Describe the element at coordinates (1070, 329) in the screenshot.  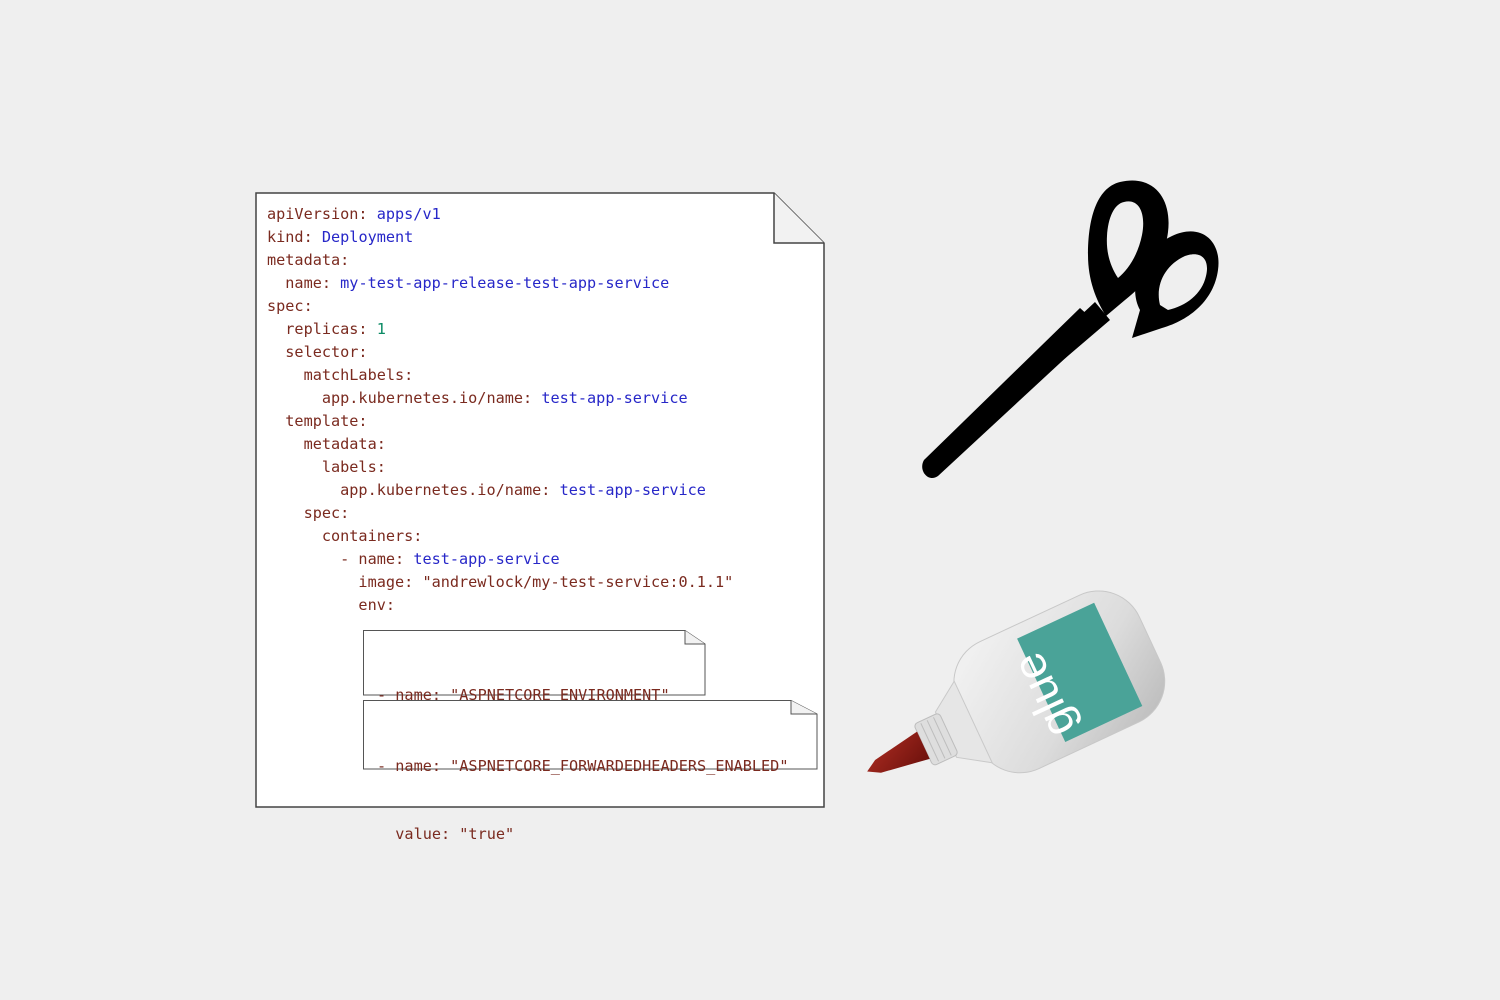
I see `scissors-icon` at that location.